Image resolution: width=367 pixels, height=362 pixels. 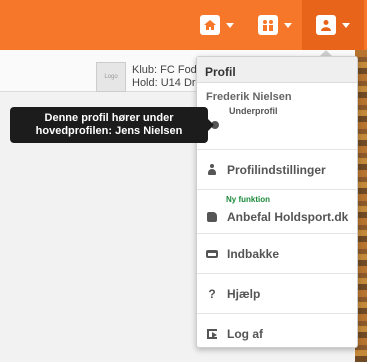 I want to click on profile-menu-button, so click(x=333, y=25).